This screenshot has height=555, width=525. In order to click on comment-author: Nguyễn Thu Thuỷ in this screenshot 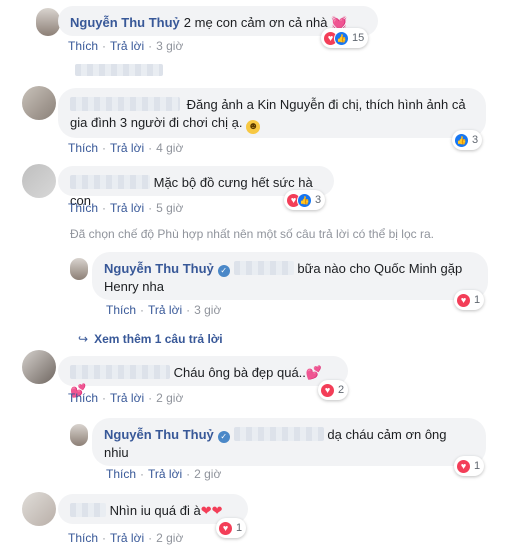, I will do `click(125, 22)`.